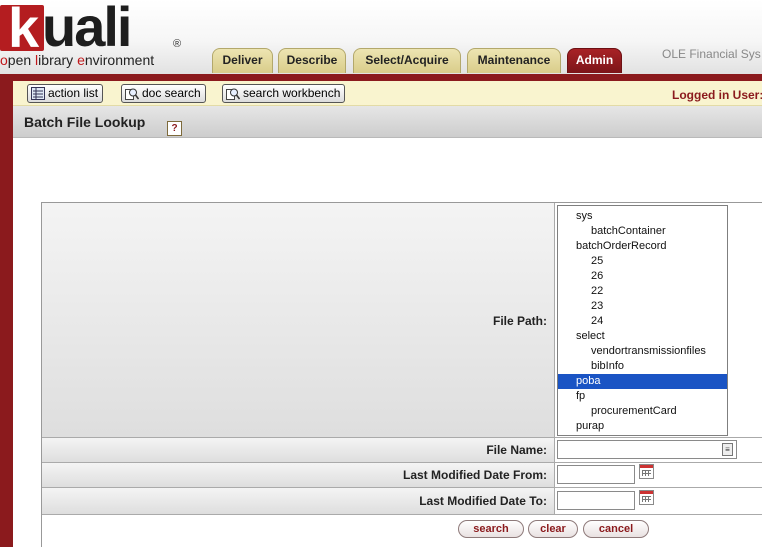  Describe the element at coordinates (642, 261) in the screenshot. I see `tree-item: 25` at that location.